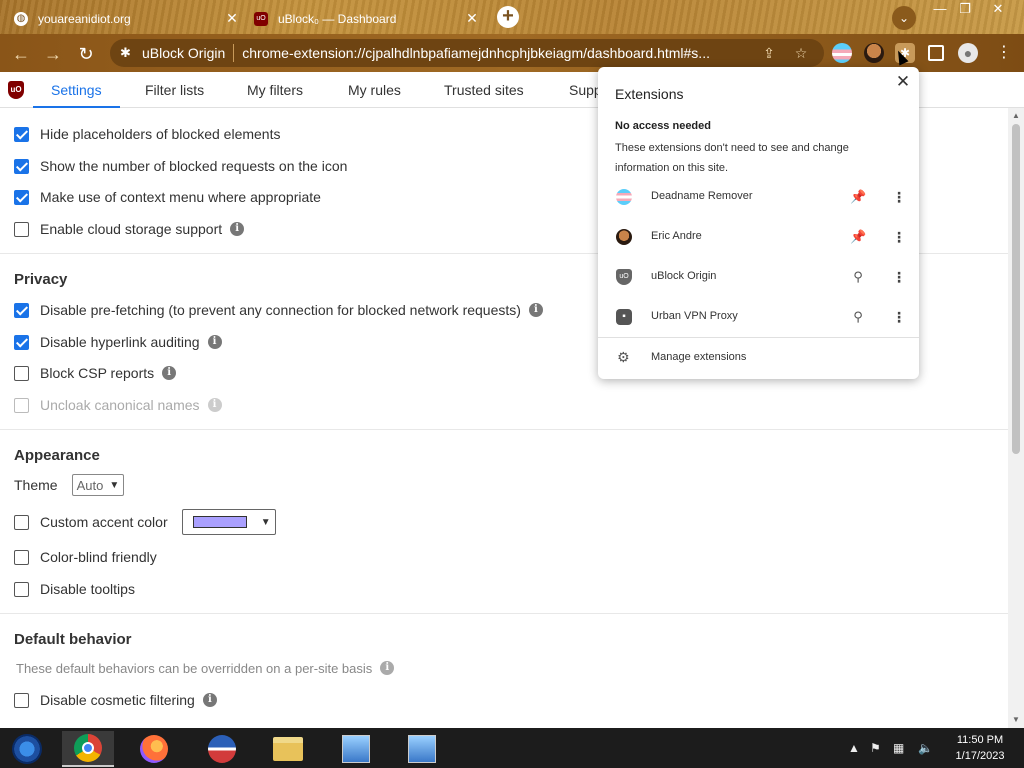  Describe the element at coordinates (1004, 53) in the screenshot. I see `browser-menu-icon: ⋮` at that location.